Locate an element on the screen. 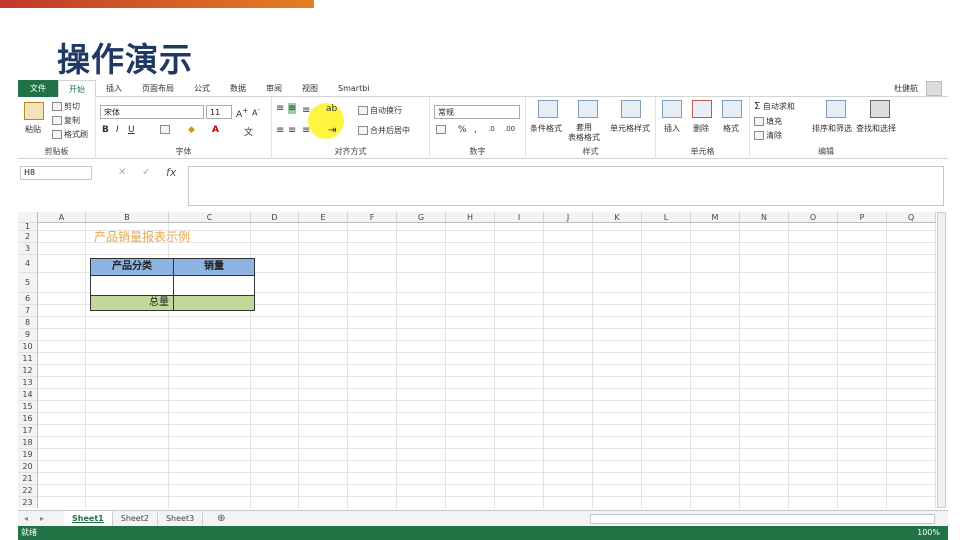 The height and width of the screenshot is (540, 960). italic-button: I is located at coordinates (117, 130).